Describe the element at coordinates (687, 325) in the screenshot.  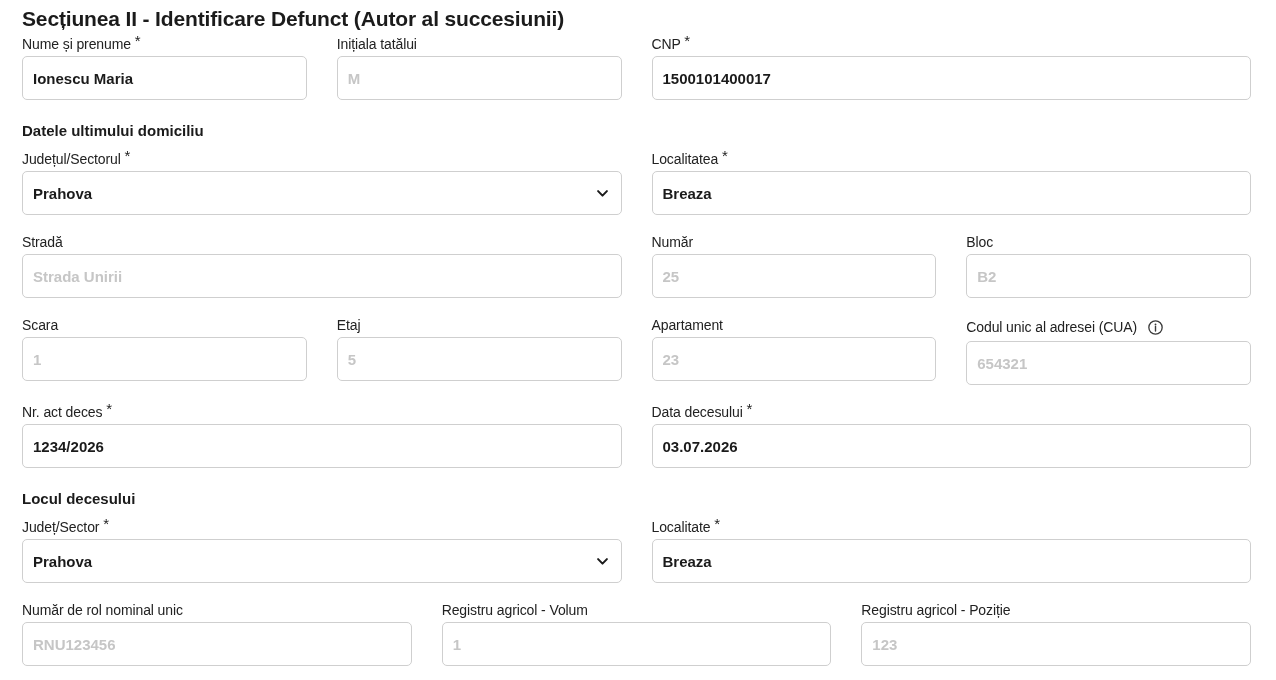
I see `field-label: Apartament` at that location.